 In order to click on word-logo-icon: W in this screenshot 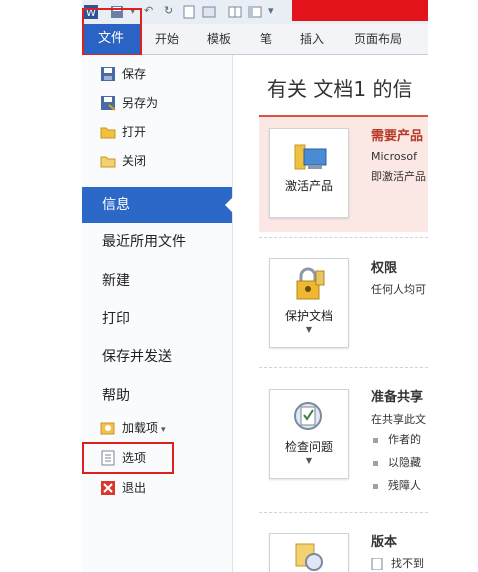, I will do `click(91, 11)`.